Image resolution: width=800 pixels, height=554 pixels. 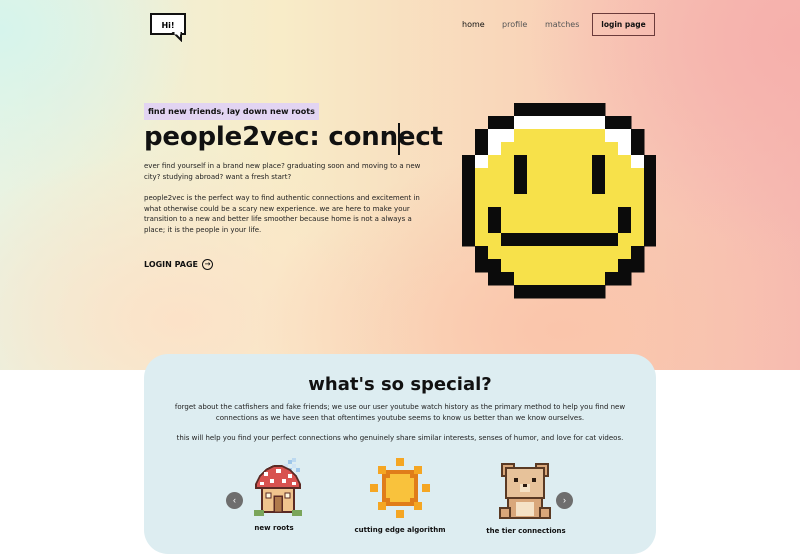 What do you see at coordinates (473, 24) in the screenshot?
I see `nav-home-link: home` at bounding box center [473, 24].